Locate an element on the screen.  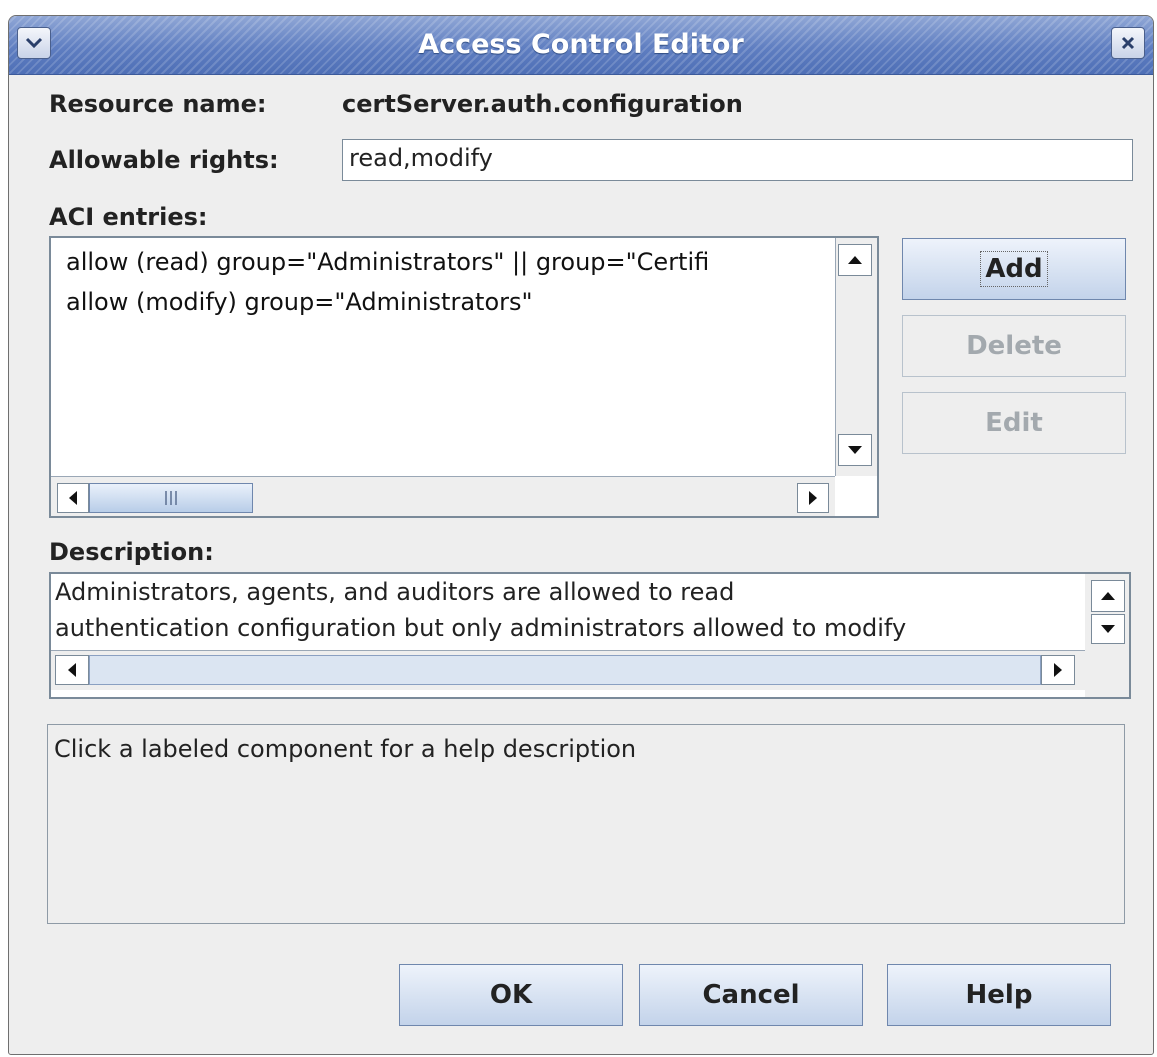
window-title: Access Control Editor is located at coordinates (581, 44).